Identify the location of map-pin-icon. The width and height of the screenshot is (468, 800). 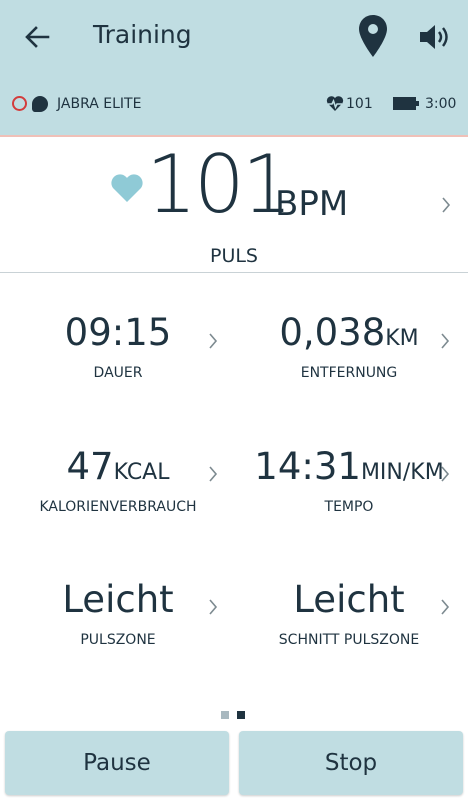
(373, 36).